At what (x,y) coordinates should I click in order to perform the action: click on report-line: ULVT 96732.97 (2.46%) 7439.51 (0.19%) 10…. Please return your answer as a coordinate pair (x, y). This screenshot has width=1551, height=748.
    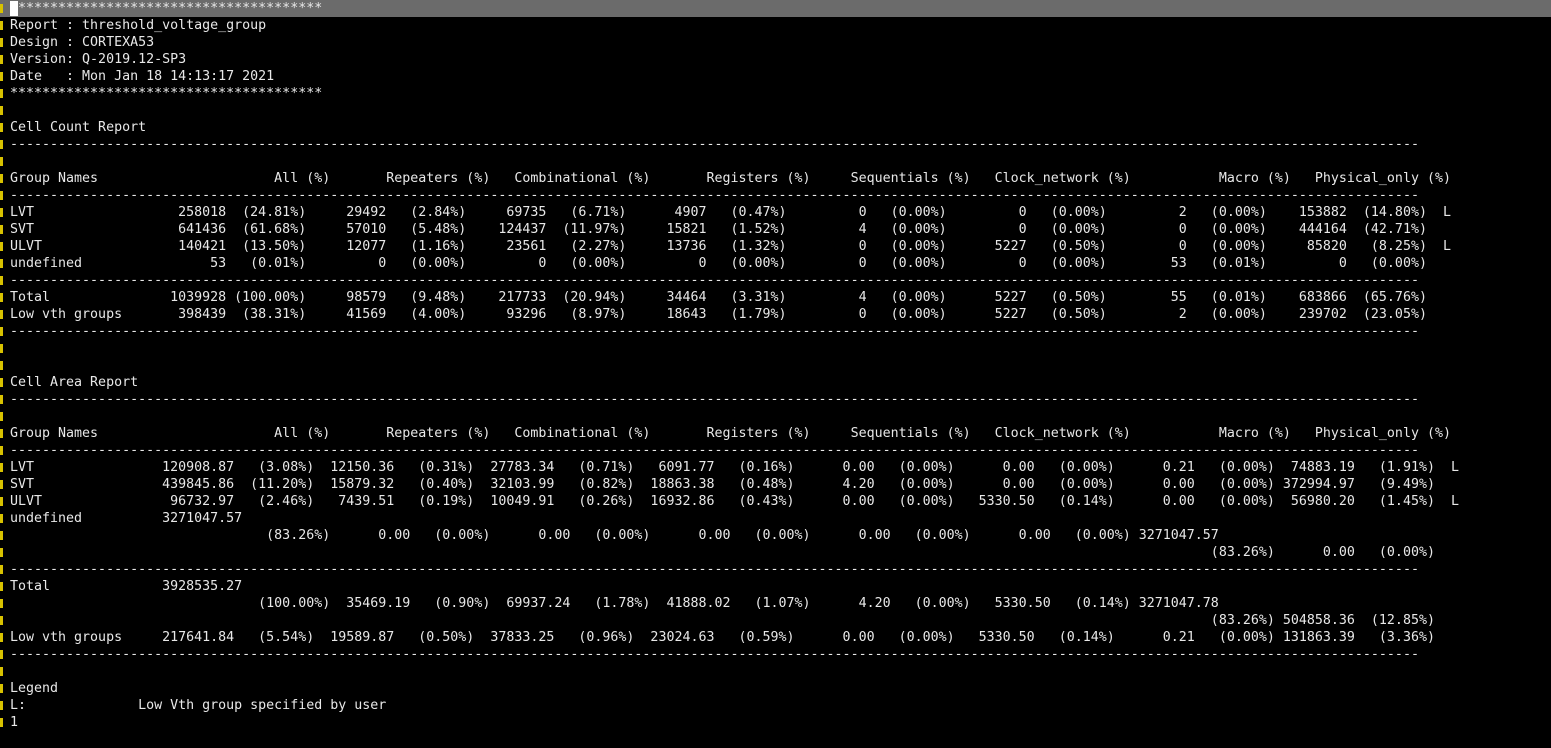
    Looking at the image, I should click on (734, 501).